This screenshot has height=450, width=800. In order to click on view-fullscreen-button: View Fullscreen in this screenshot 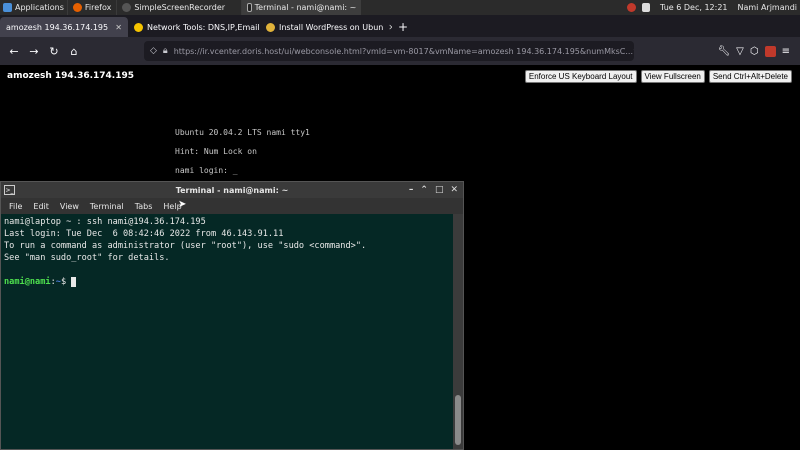, I will do `click(672, 76)`.